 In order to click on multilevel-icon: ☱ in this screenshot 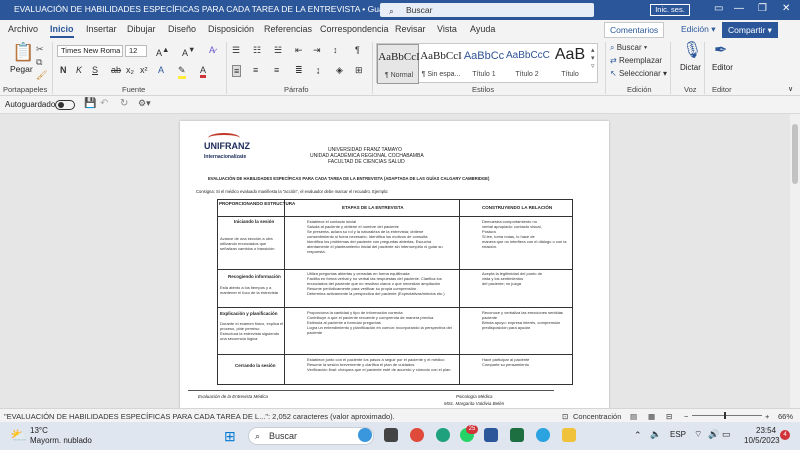, I will do `click(278, 50)`.